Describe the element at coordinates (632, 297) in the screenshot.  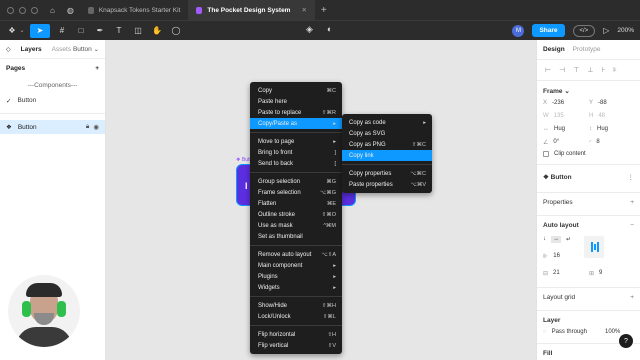
I see `add-layout-grid-icon: +` at that location.